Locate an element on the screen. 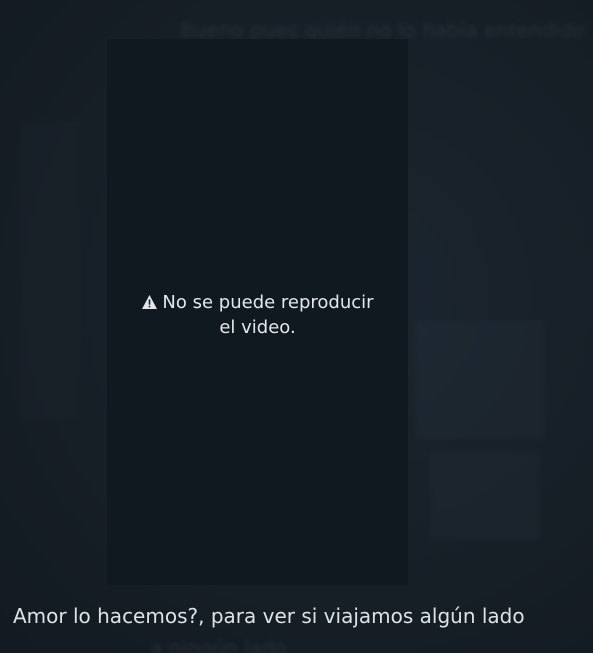  error-line-1-wrapper: No se puede reproducir is located at coordinates (257, 302).